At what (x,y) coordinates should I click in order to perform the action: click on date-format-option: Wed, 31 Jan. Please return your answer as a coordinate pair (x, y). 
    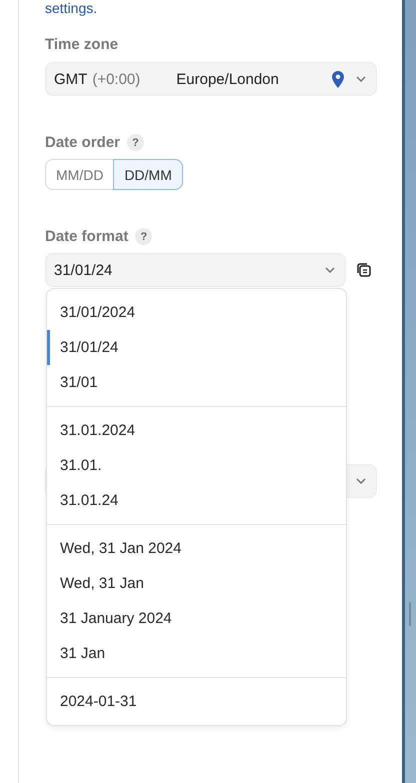
    Looking at the image, I should click on (196, 583).